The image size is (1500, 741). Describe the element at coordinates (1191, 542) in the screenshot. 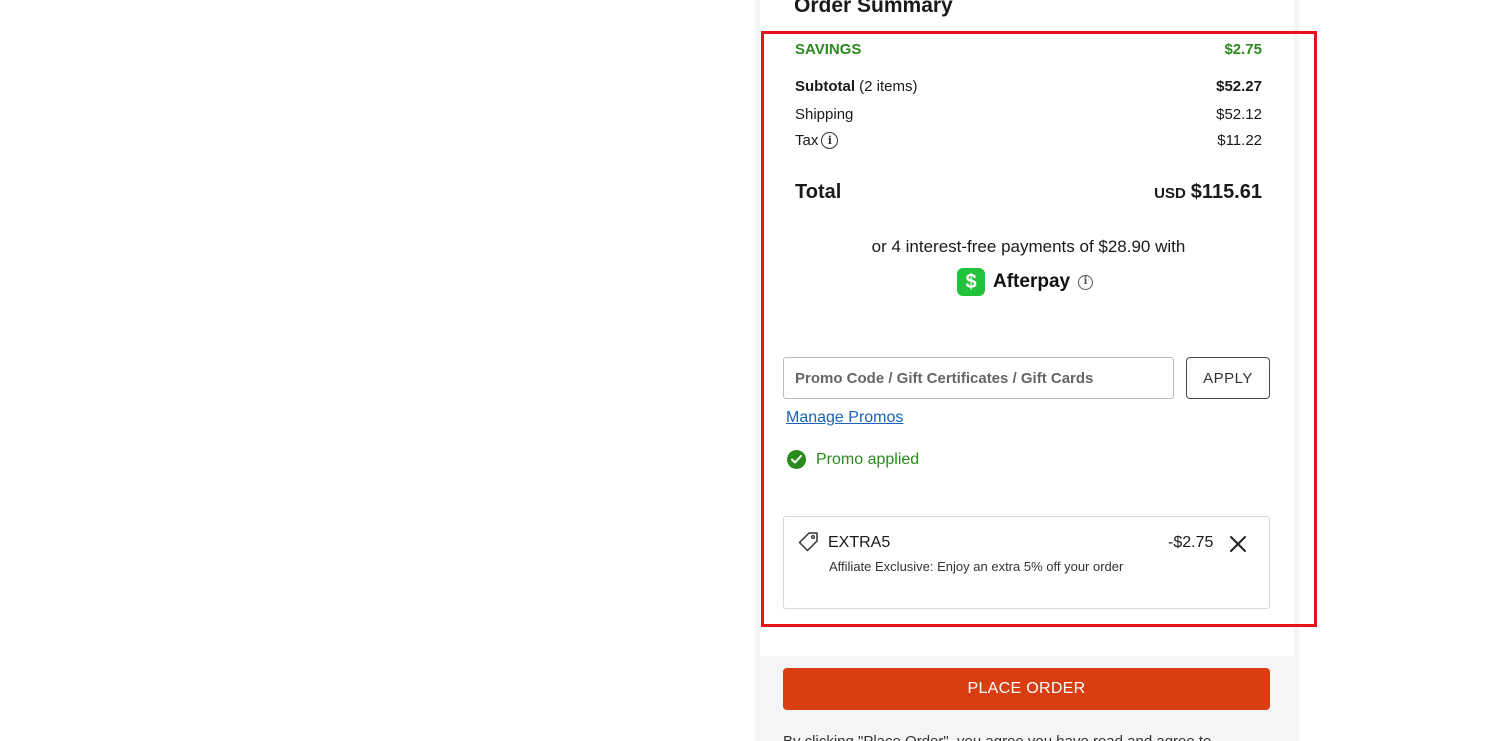

I see `promo-discount-amount: -$2.75` at that location.